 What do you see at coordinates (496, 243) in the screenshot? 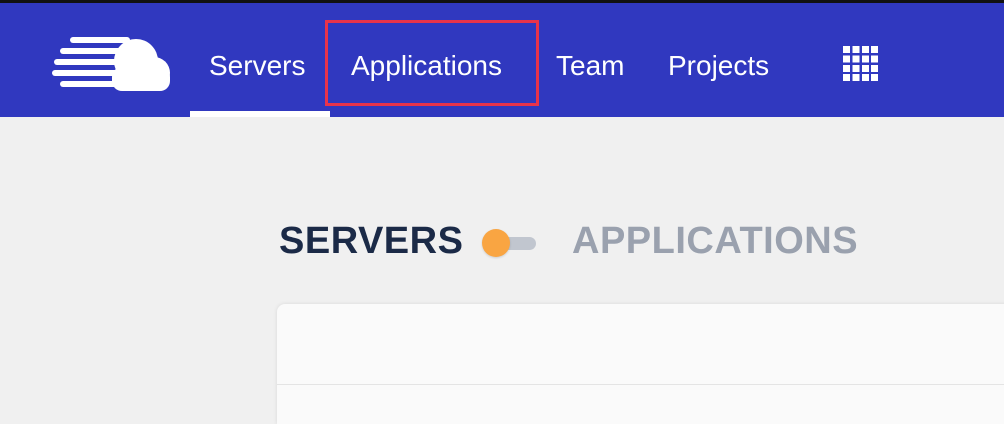
I see `toggle-knob` at bounding box center [496, 243].